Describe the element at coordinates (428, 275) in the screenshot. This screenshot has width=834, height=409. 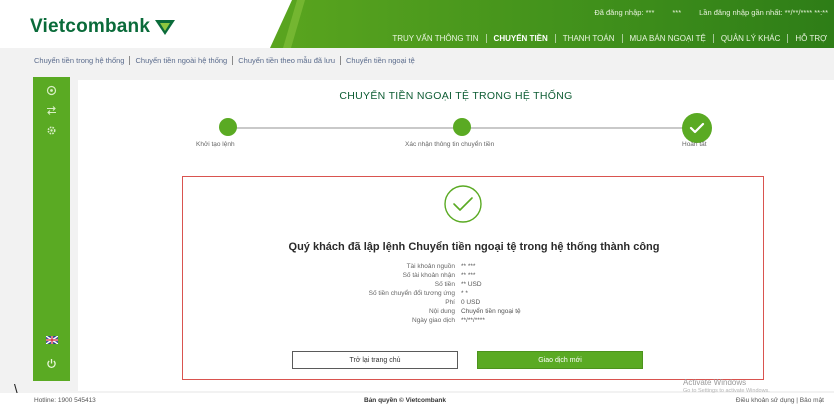
I see `detail-label: Số tài khoản nhận` at that location.